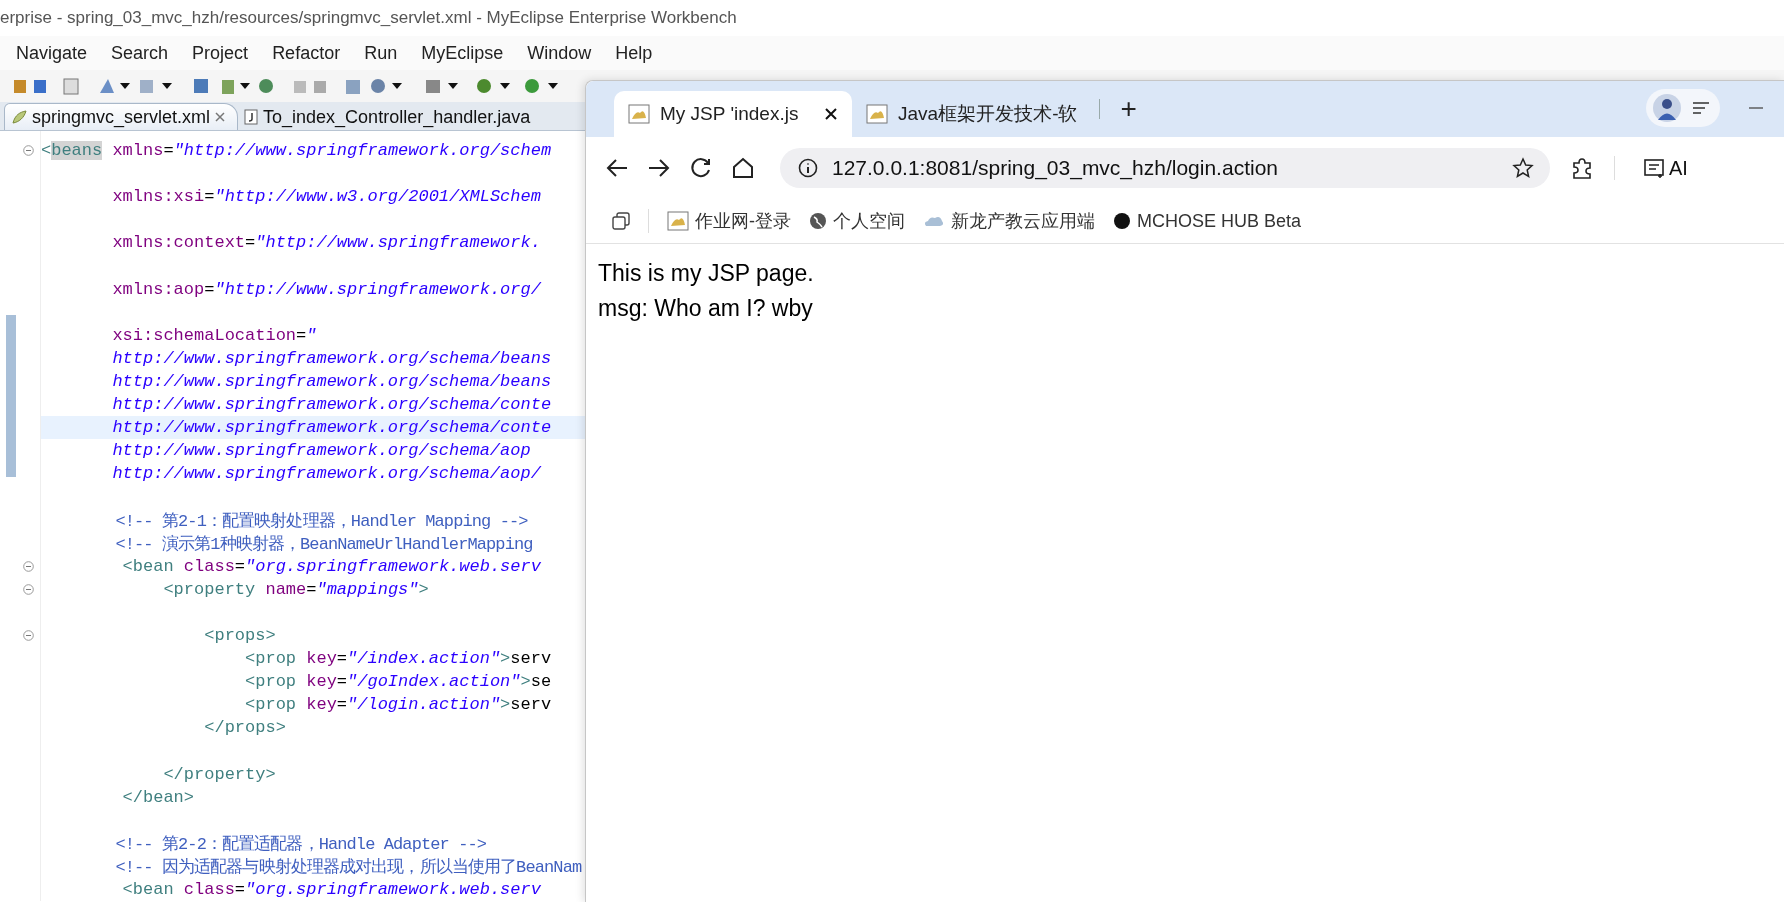 The image size is (1784, 902). I want to click on cloud-icon, so click(934, 221).